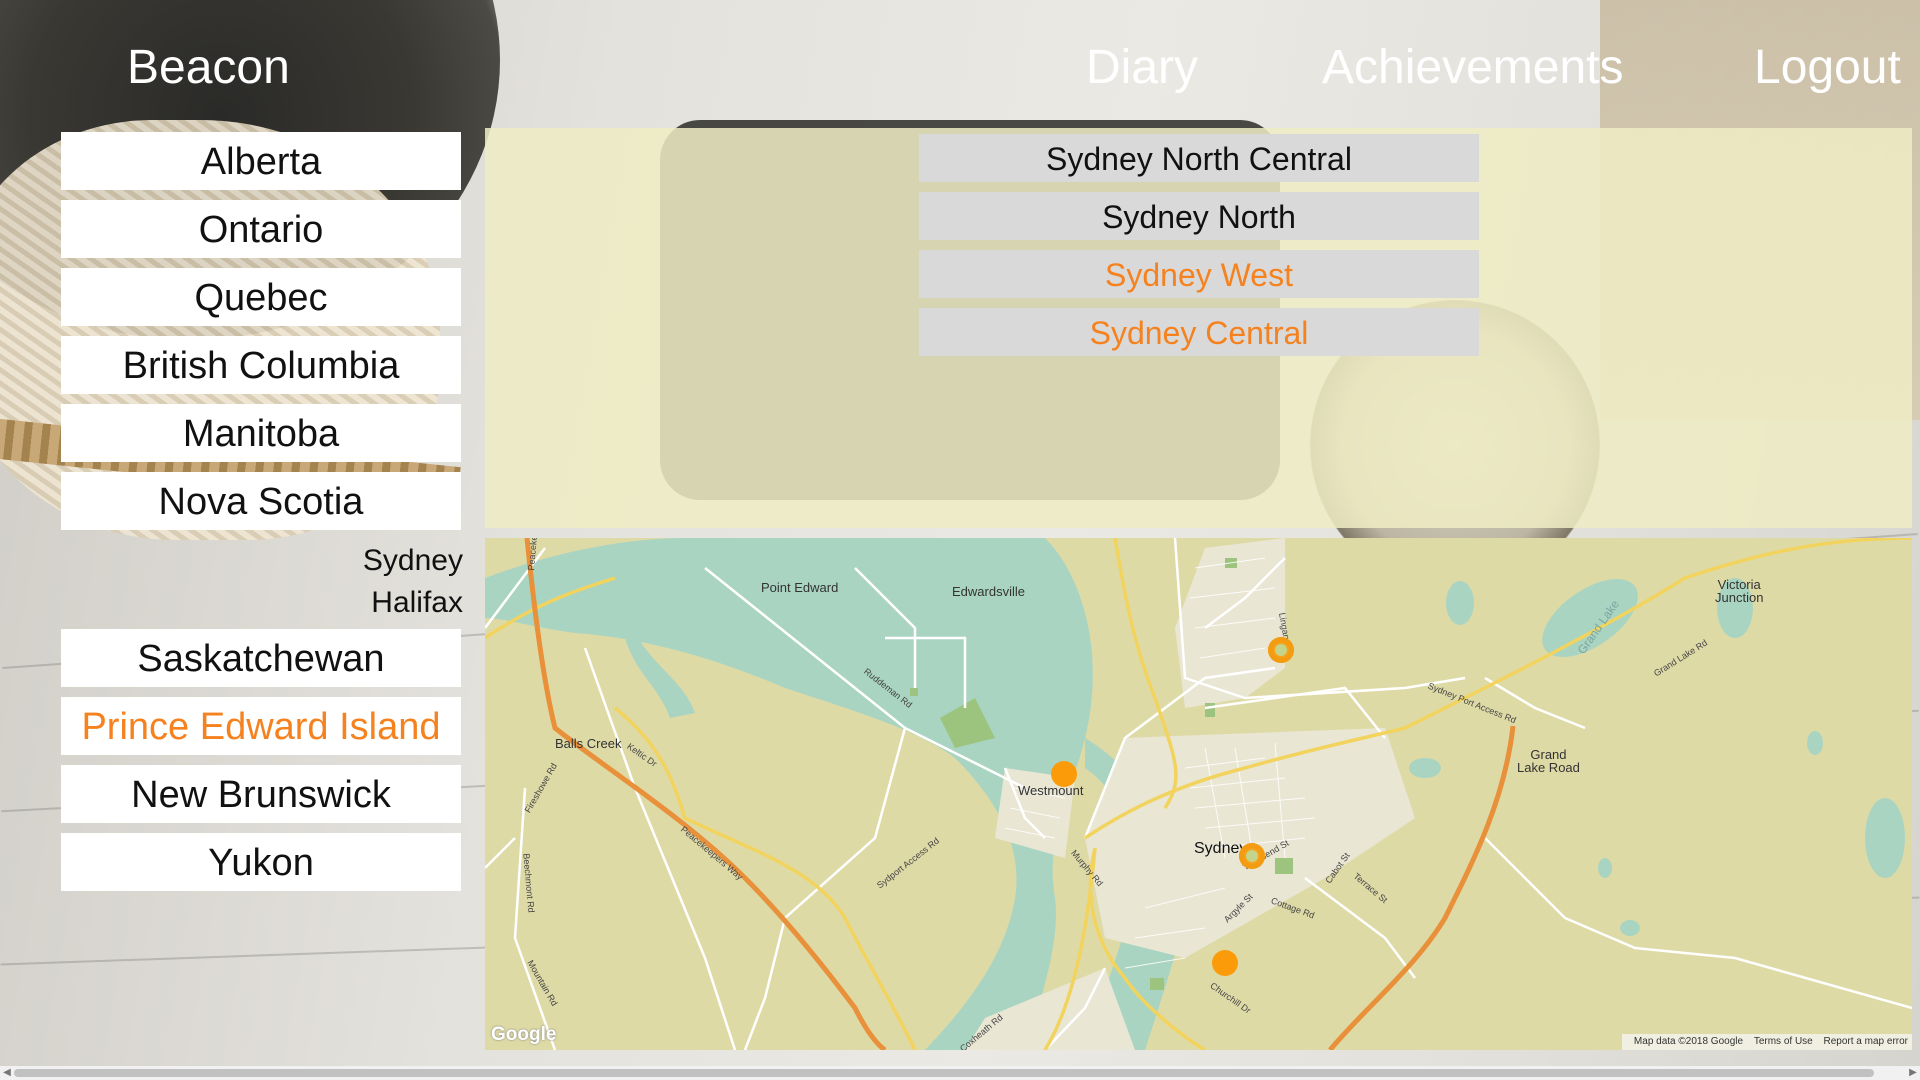  What do you see at coordinates (1252, 856) in the screenshot?
I see `map-marker-sydney-north` at bounding box center [1252, 856].